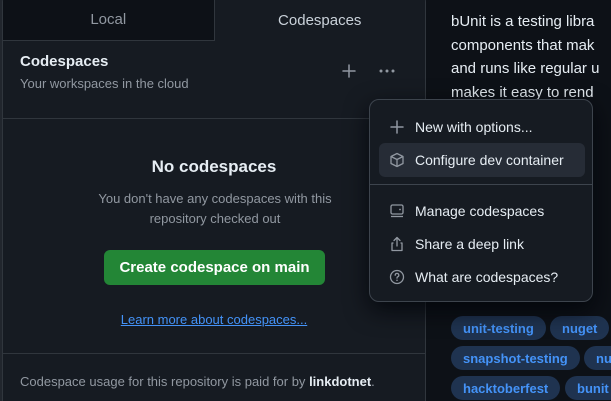 The height and width of the screenshot is (401, 611). I want to click on readme-line: components that mak, so click(523, 45).